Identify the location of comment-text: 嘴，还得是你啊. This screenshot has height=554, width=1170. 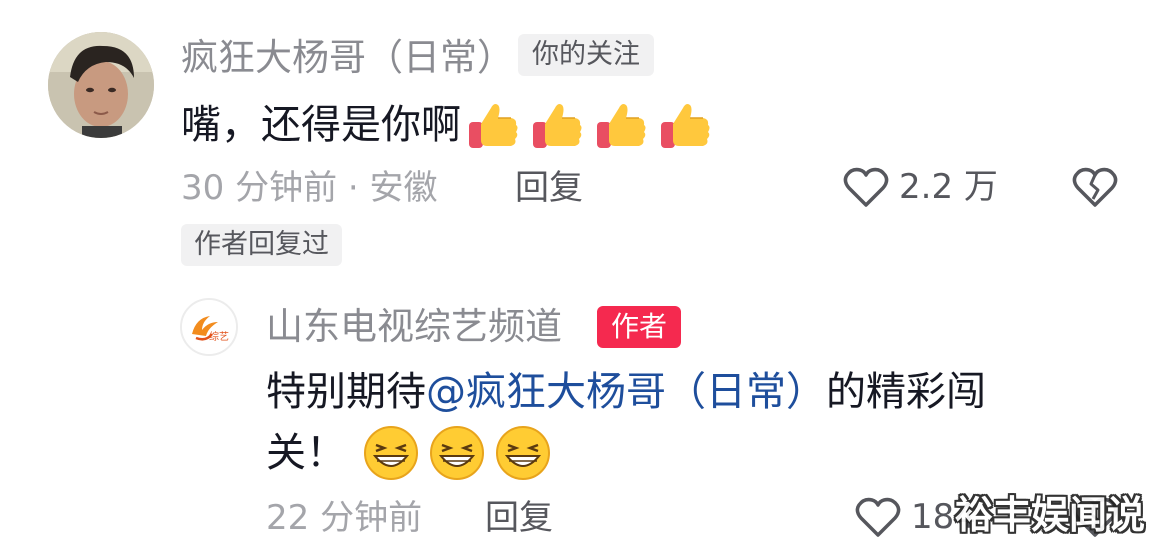
(448, 125).